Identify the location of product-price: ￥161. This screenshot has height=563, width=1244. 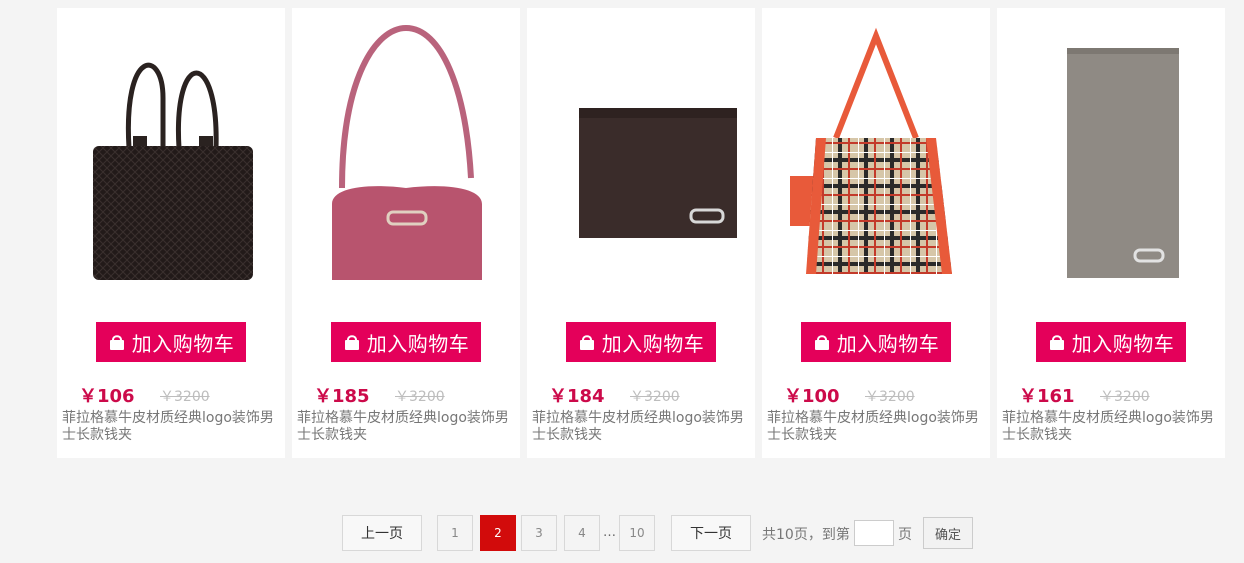
(1047, 396).